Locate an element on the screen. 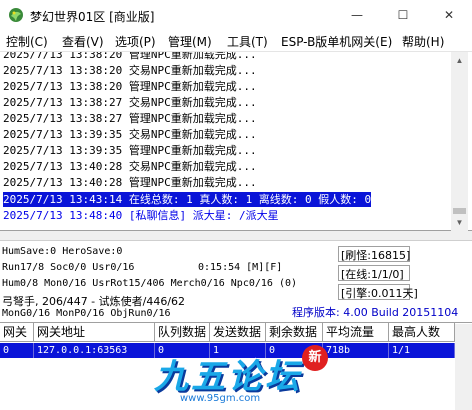 The width and height of the screenshot is (472, 410). log-scrollbar: ▲ ▼ is located at coordinates (459, 141).